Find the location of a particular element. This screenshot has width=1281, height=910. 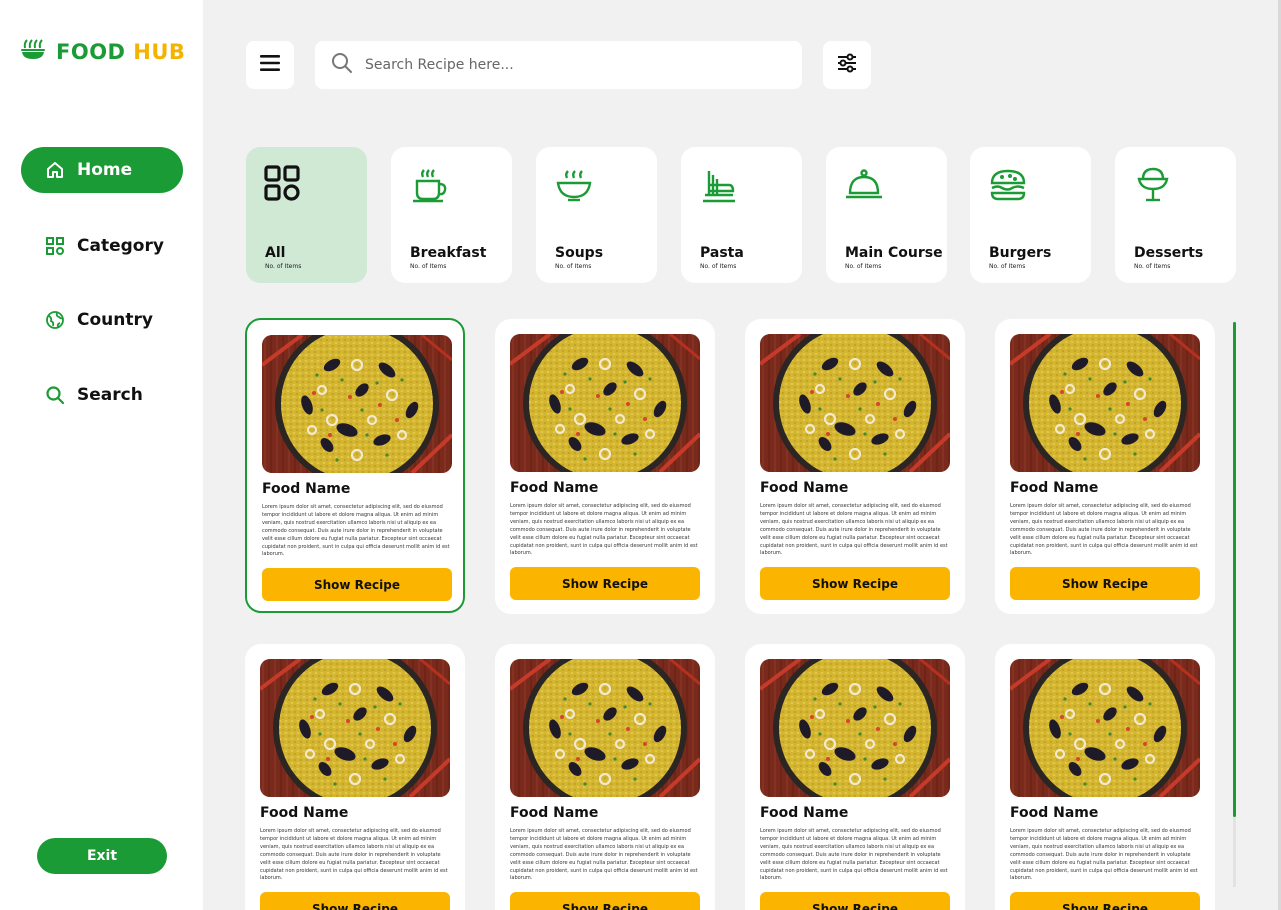

coffee-cup-icon is located at coordinates (429, 185).